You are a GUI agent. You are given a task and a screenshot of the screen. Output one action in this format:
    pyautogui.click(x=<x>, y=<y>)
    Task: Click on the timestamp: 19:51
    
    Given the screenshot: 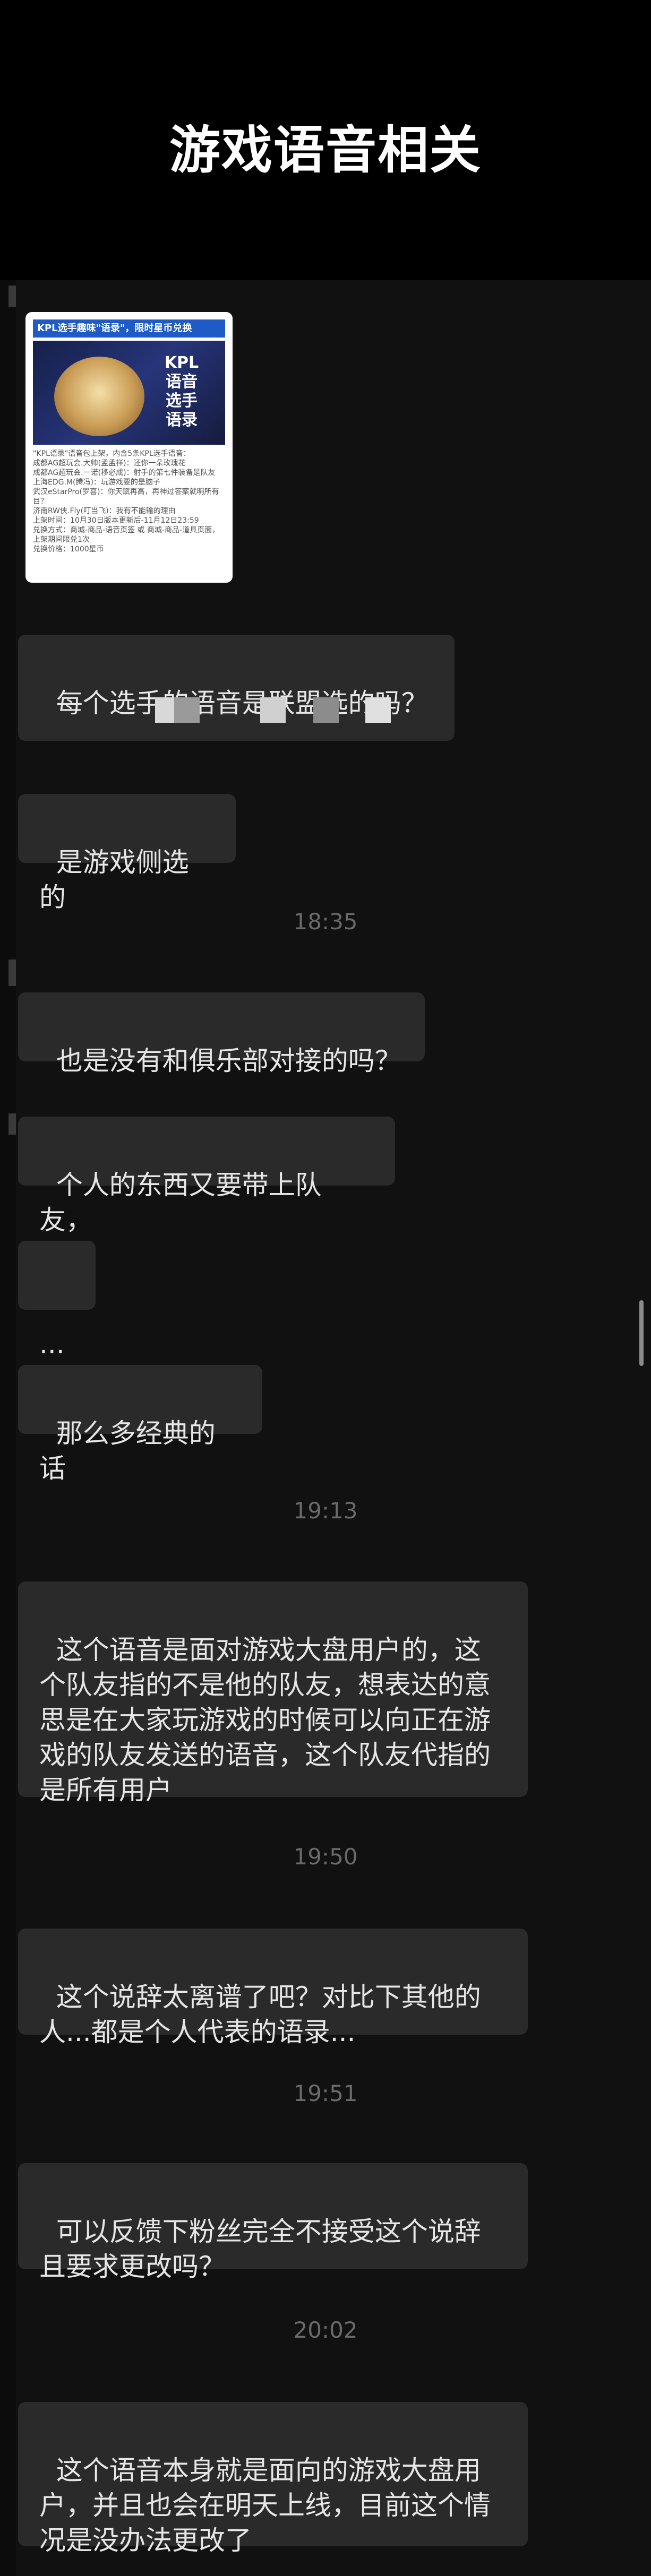 What is the action you would take?
    pyautogui.click(x=325, y=2093)
    